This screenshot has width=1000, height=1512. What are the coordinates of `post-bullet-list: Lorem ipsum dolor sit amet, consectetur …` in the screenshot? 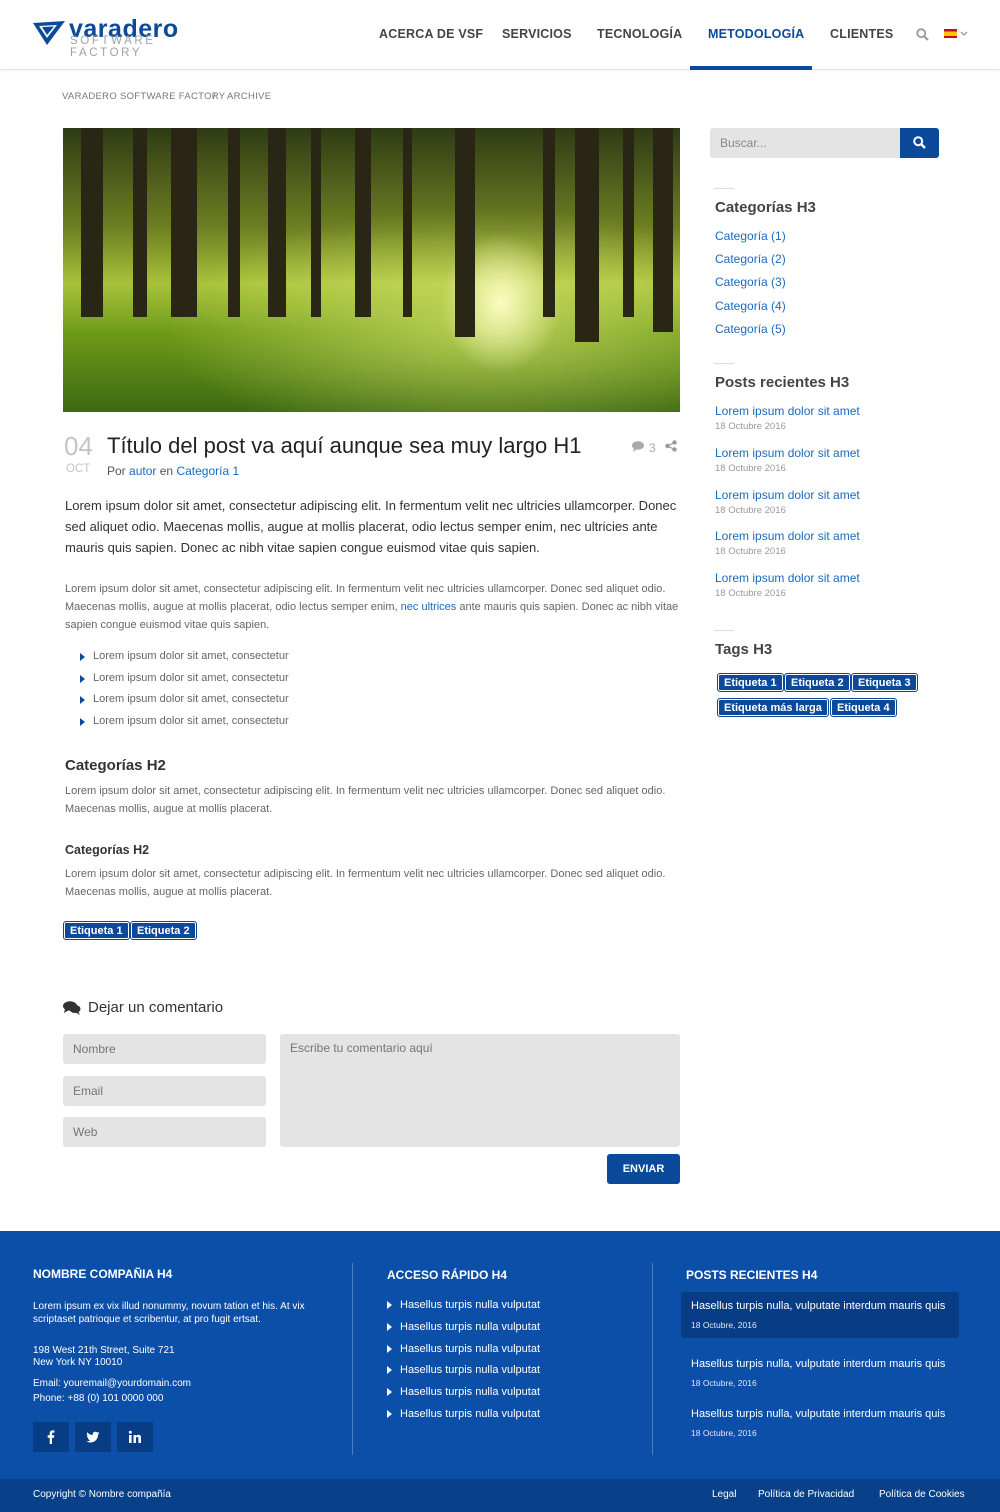 It's located at (184, 693).